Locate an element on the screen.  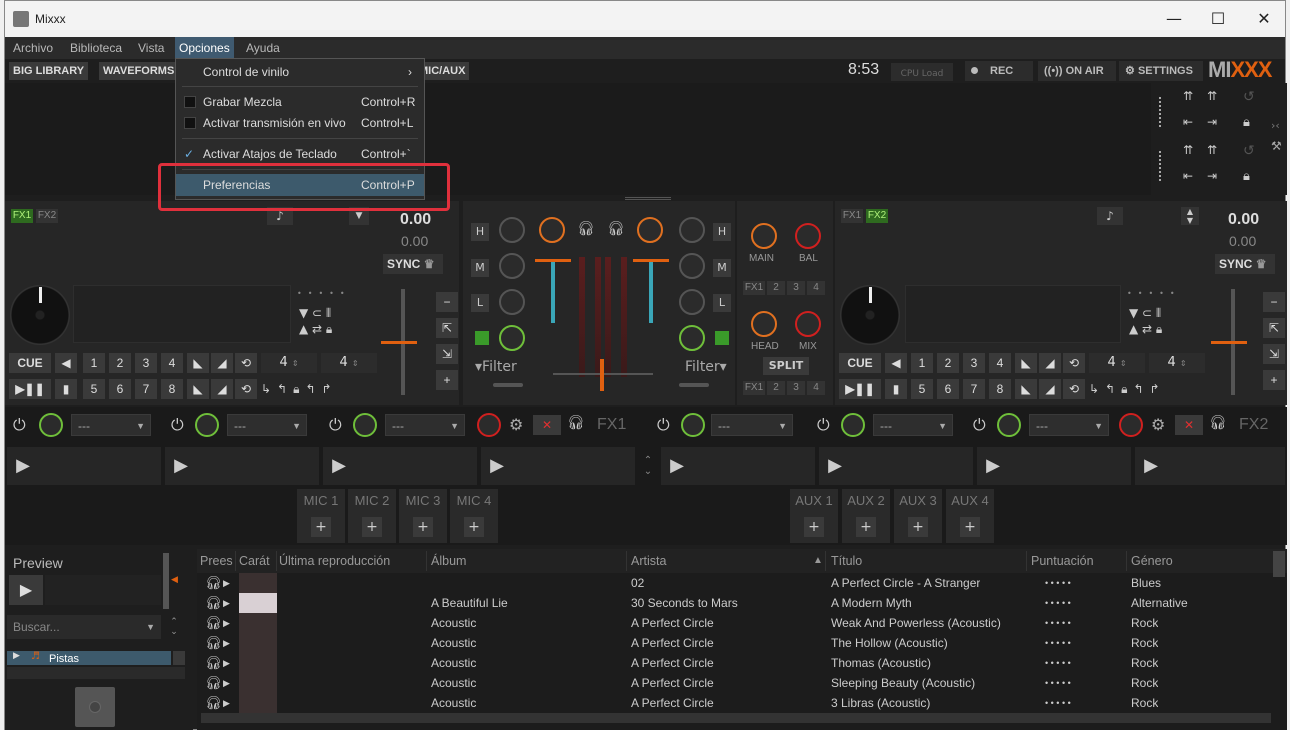
sidebar-hscroll is located at coordinates (96, 673).